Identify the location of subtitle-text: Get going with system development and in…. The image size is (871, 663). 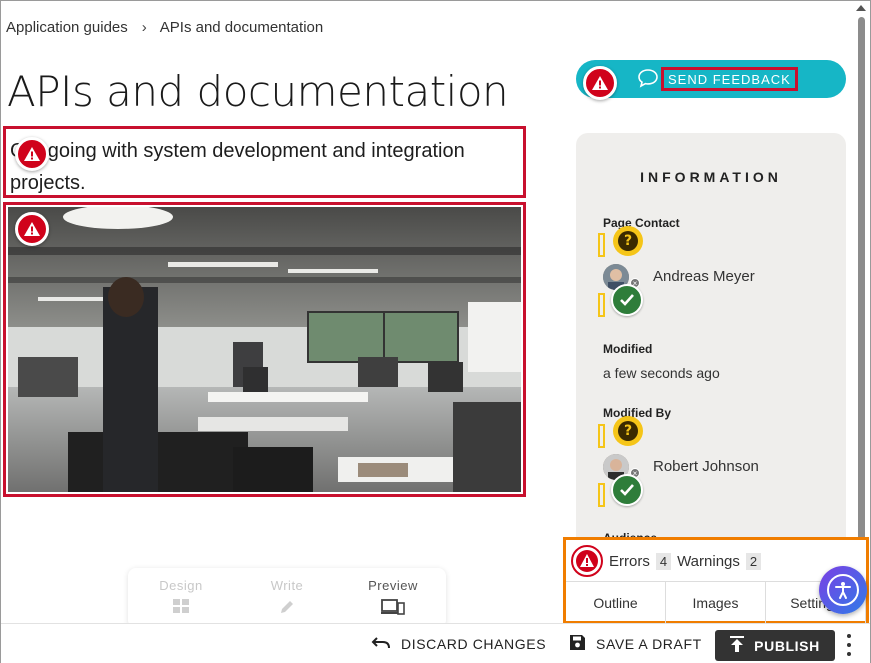
(237, 167).